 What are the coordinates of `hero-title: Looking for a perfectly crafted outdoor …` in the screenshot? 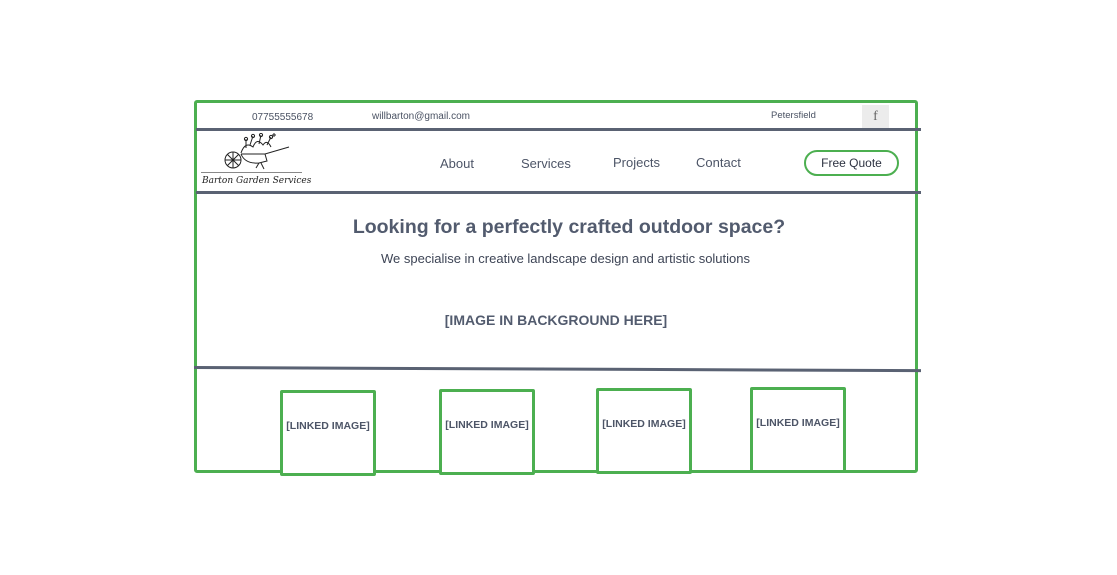 It's located at (569, 227).